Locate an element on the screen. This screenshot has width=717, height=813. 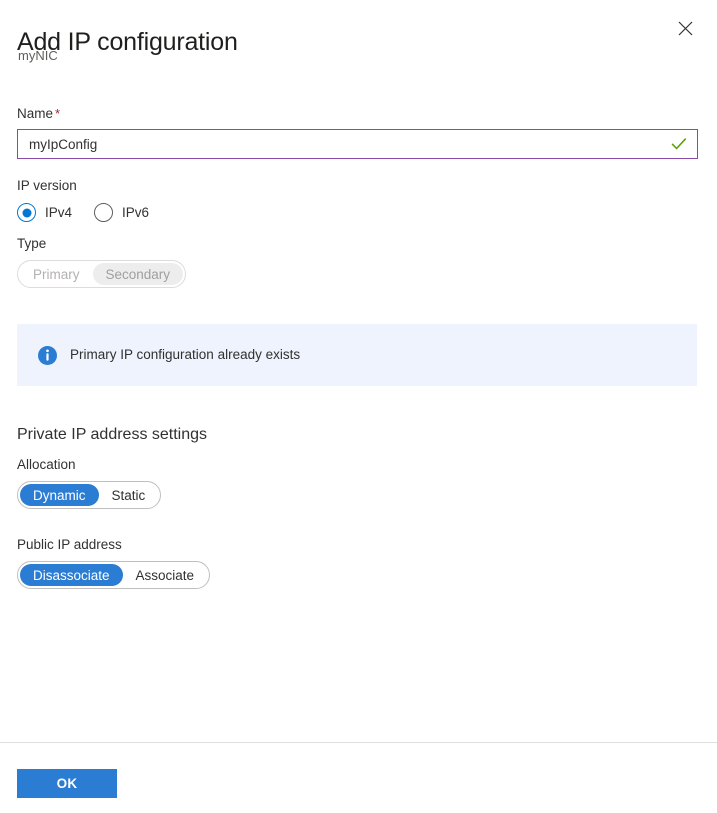
type-group: Type Primary Secondary is located at coordinates (102, 261).